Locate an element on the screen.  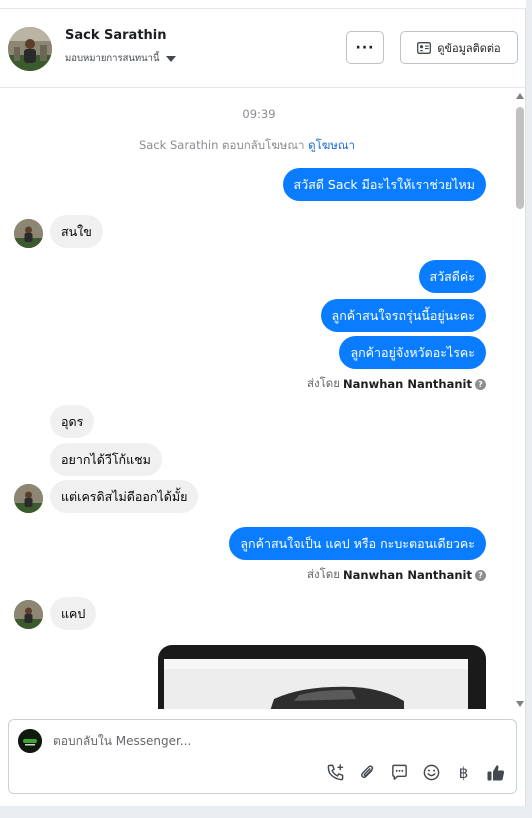
reply-input is located at coordinates (273, 741).